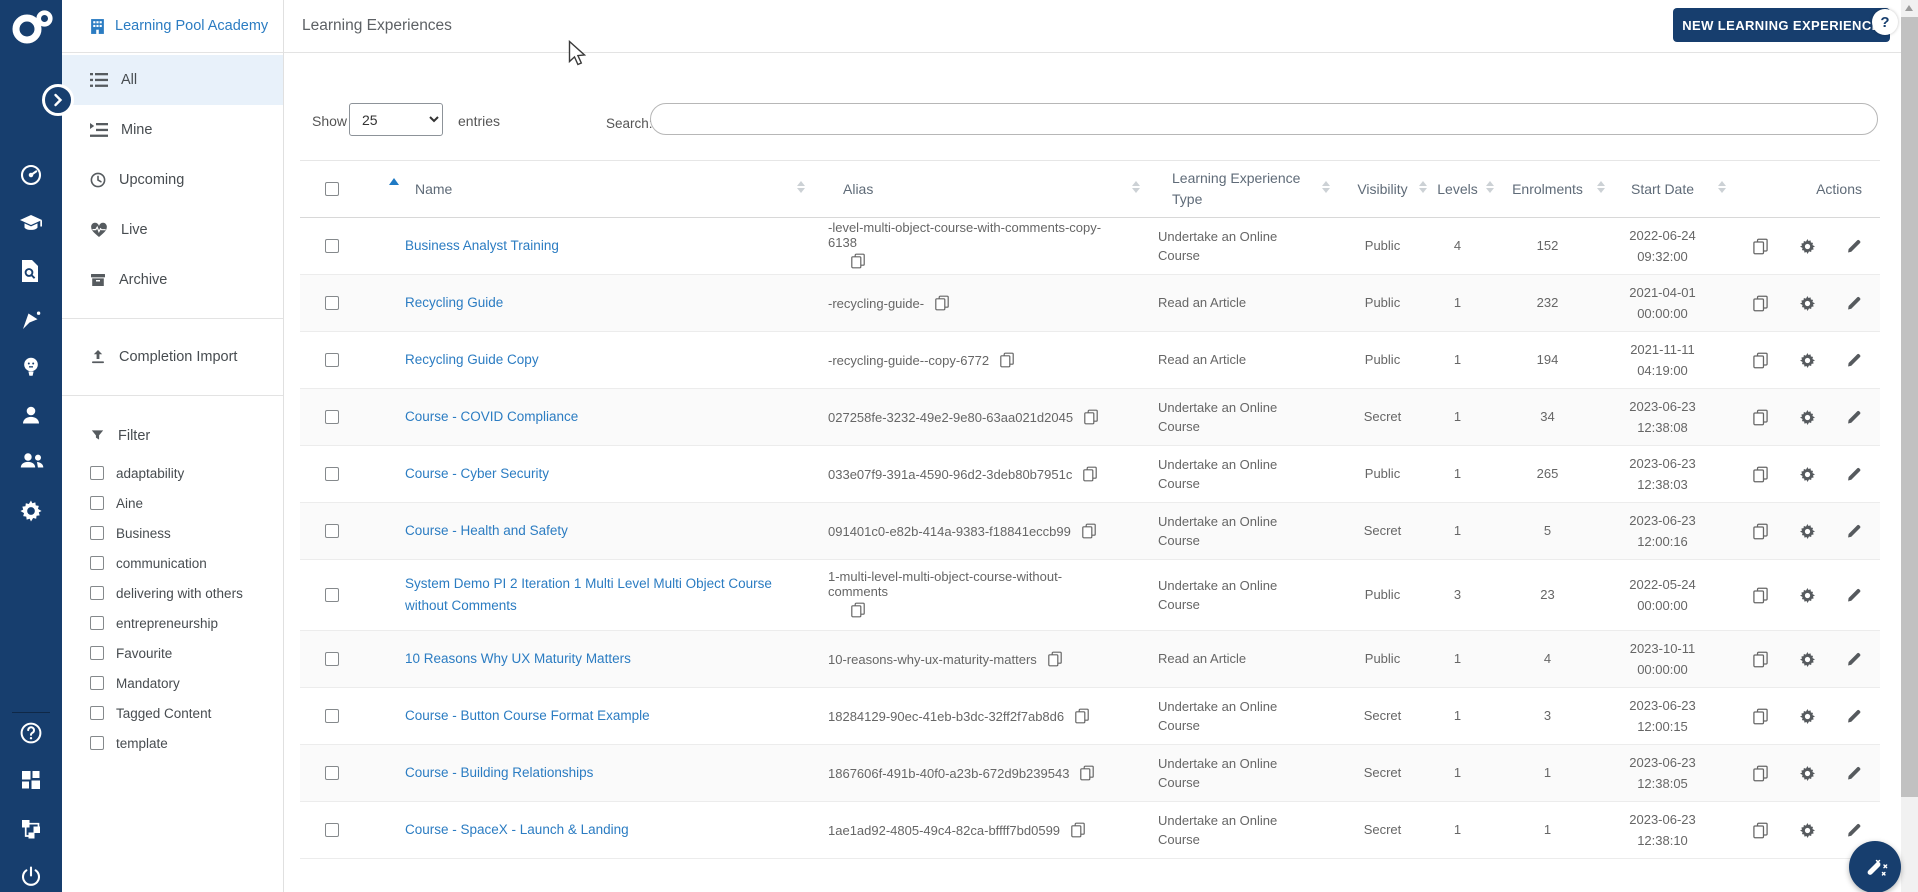 This screenshot has height=892, width=1918. I want to click on magic-wand-fab, so click(1875, 866).